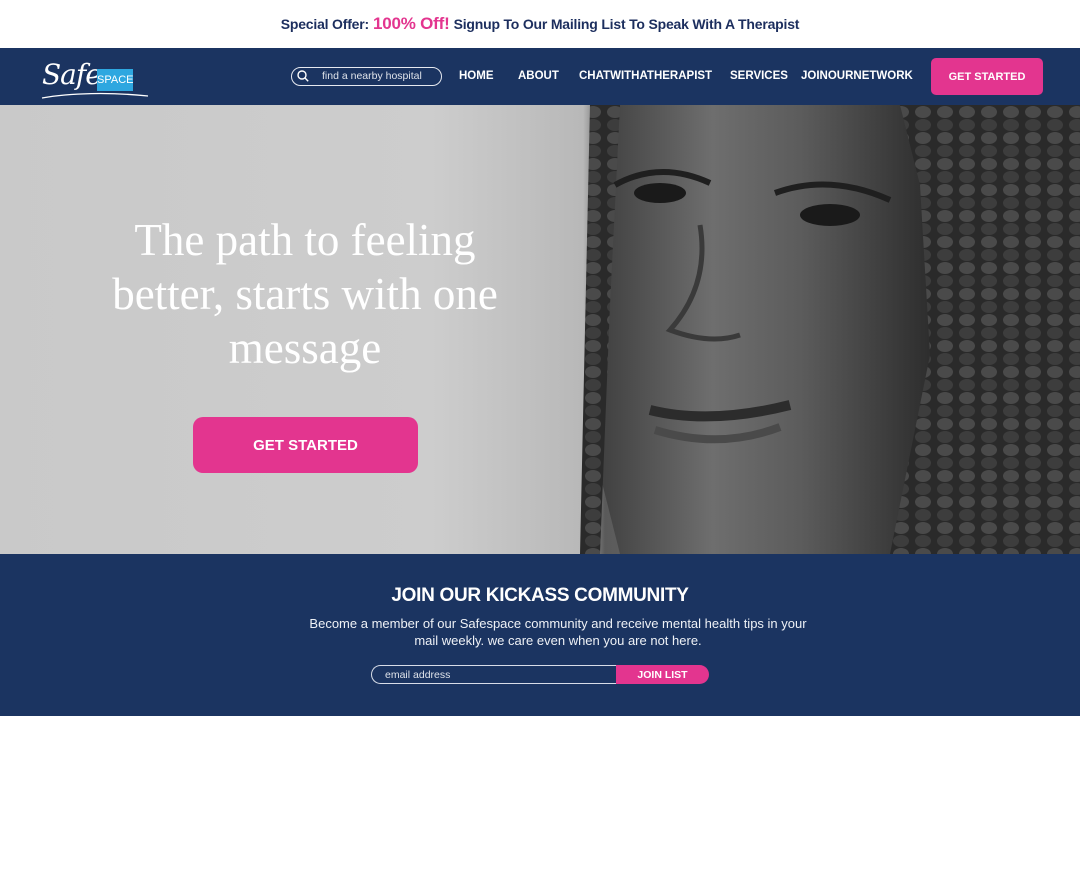 This screenshot has width=1080, height=876. Describe the element at coordinates (303, 76) in the screenshot. I see `search-icon` at that location.